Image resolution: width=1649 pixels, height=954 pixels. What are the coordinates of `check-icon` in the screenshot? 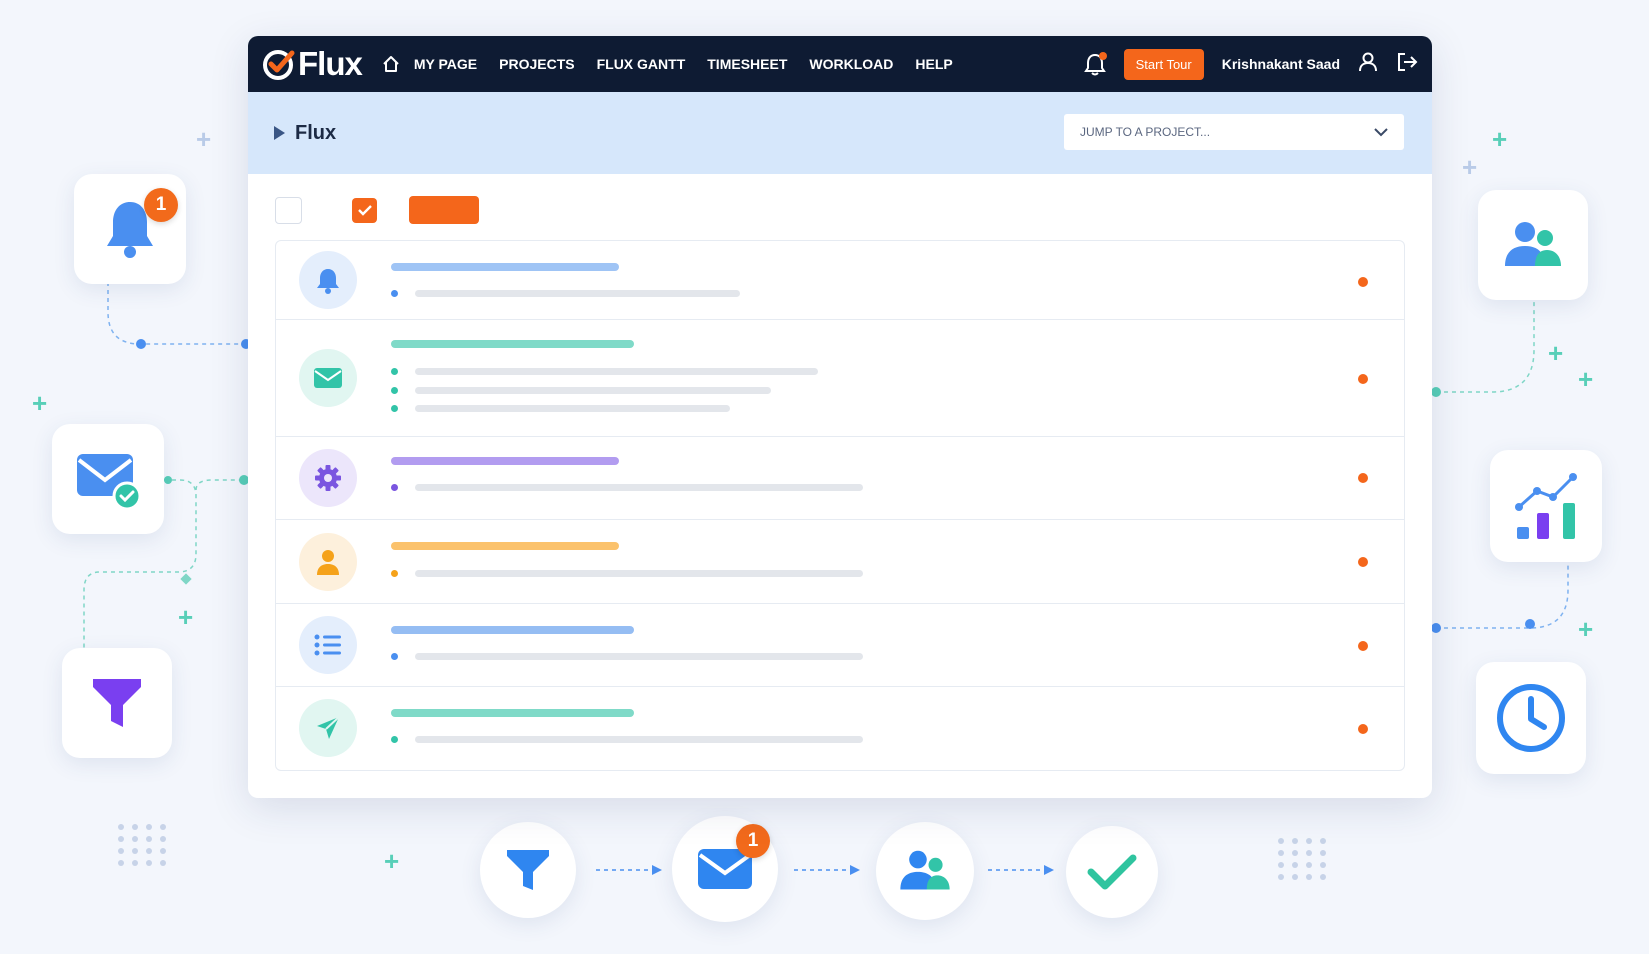 It's located at (1112, 872).